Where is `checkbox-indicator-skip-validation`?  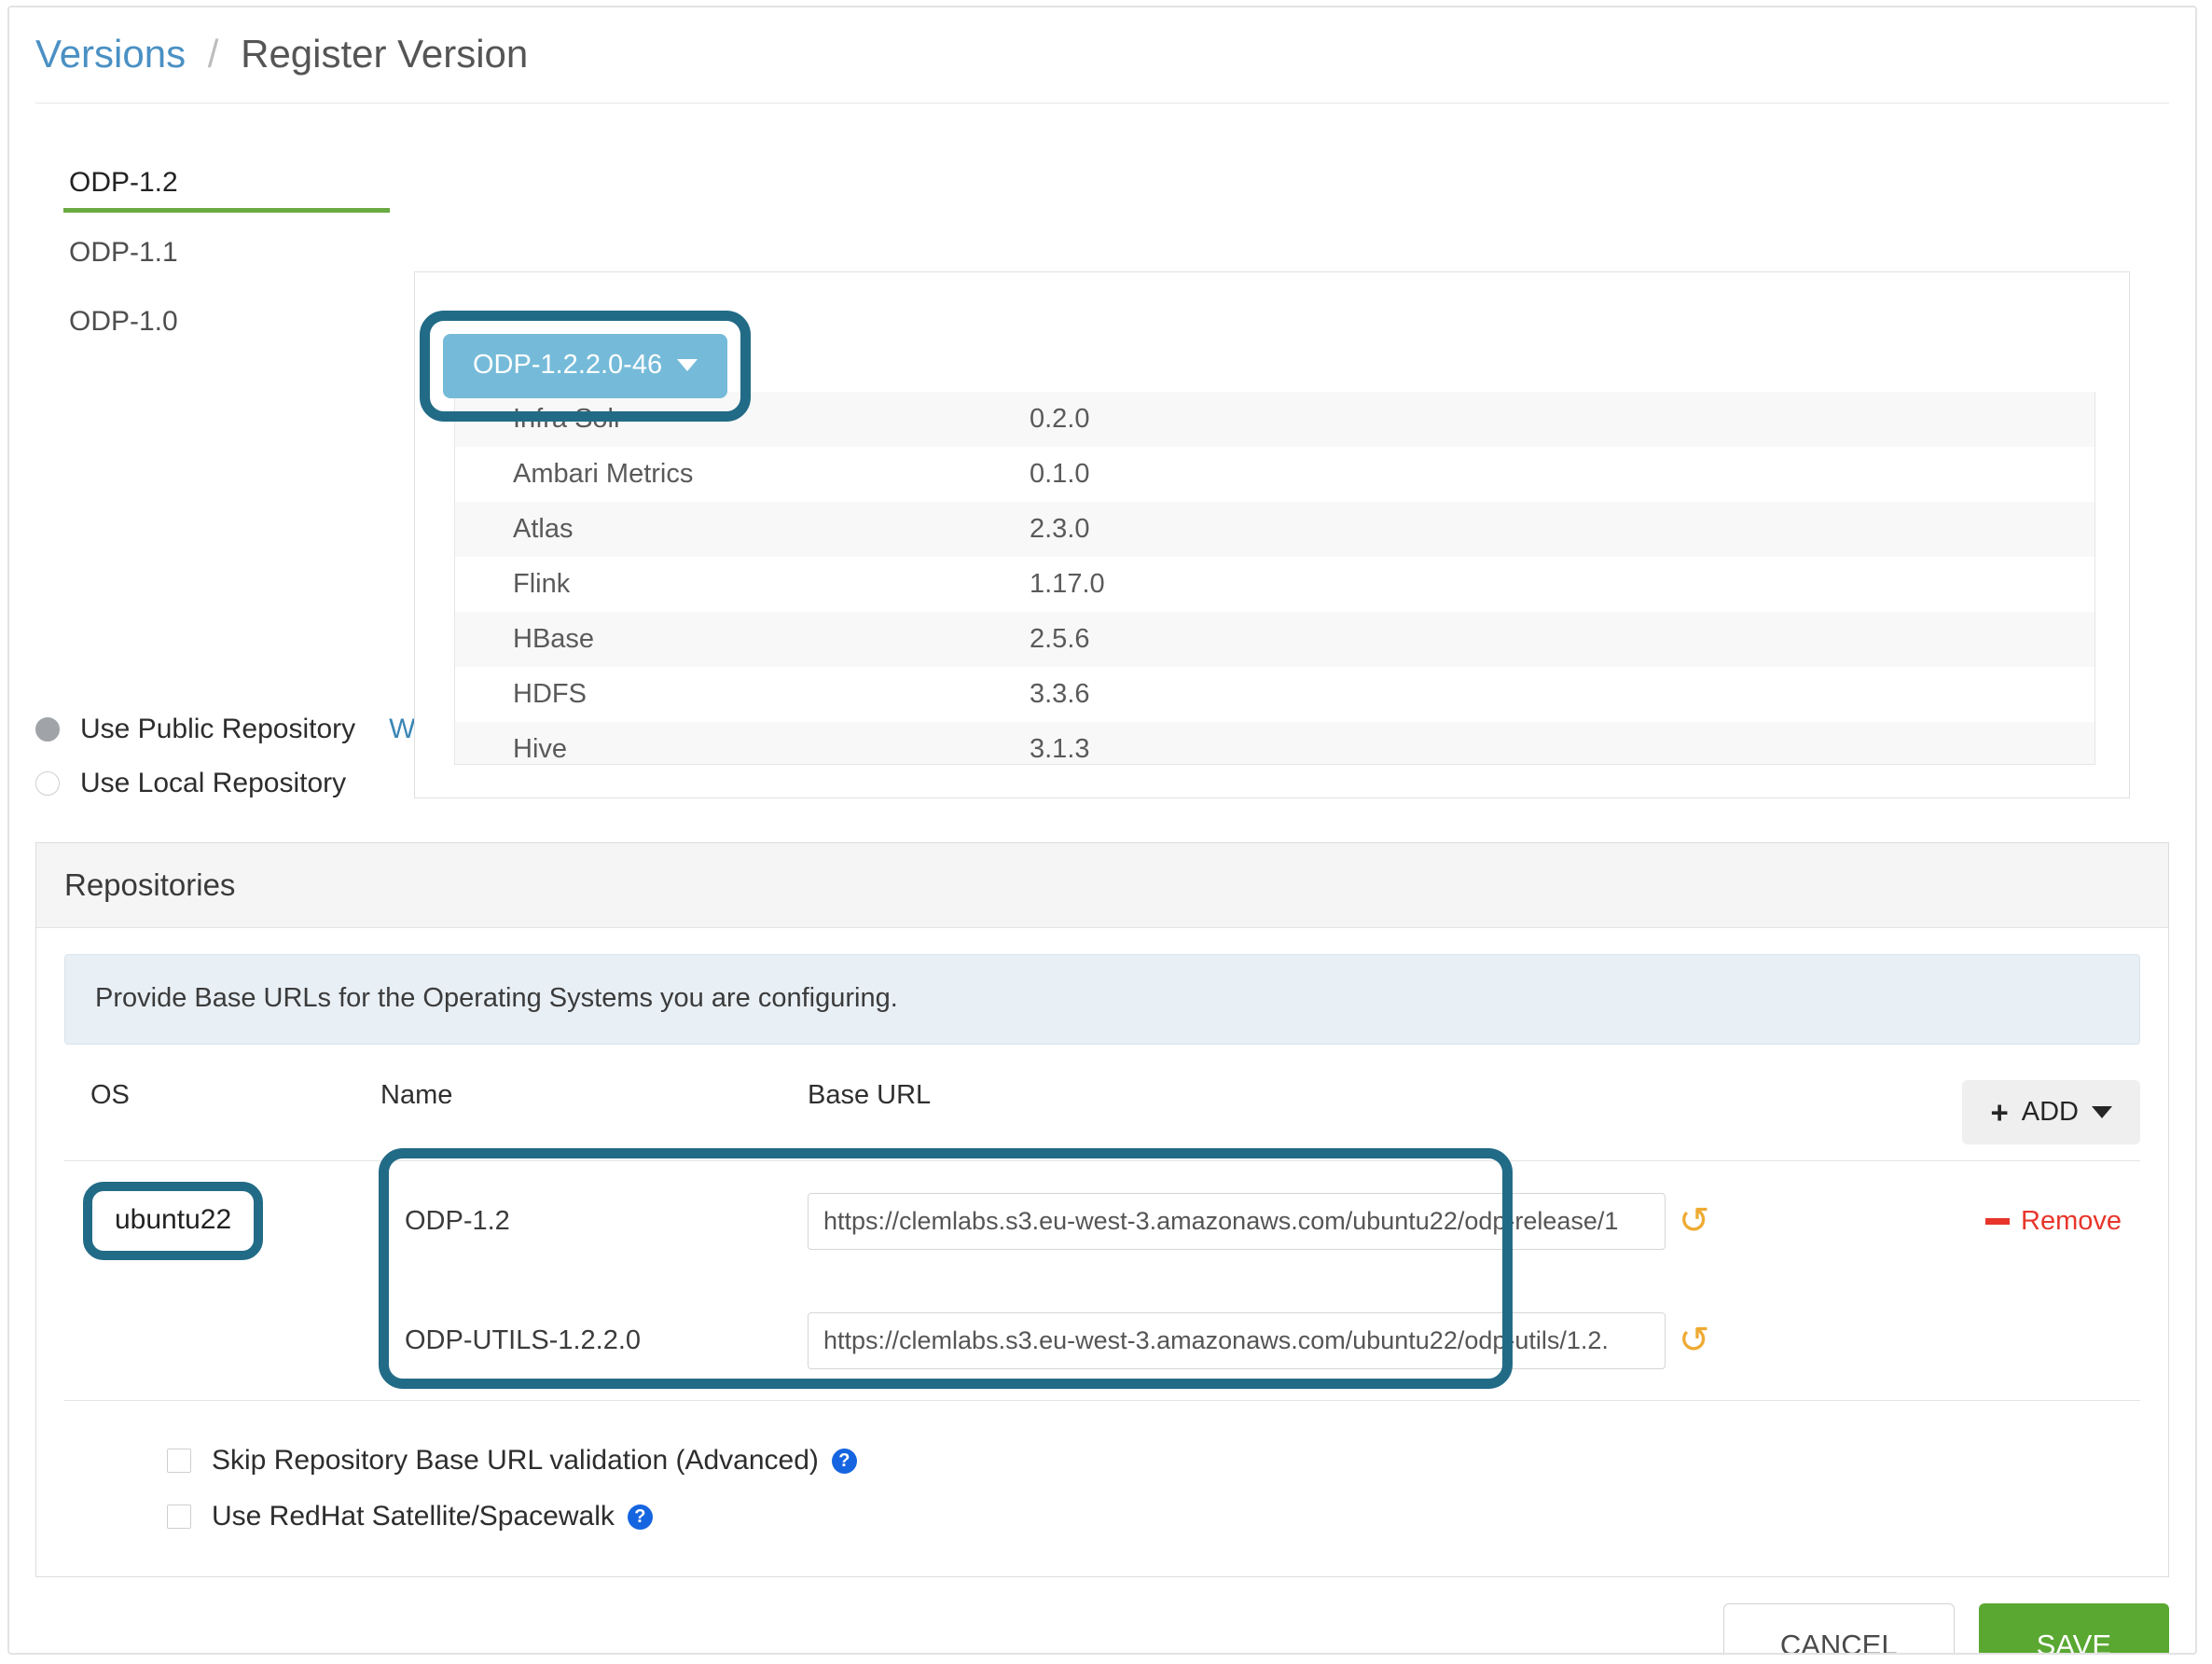 checkbox-indicator-skip-validation is located at coordinates (179, 1461).